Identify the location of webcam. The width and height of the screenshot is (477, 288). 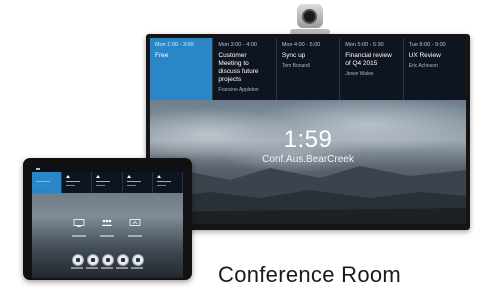
(310, 19).